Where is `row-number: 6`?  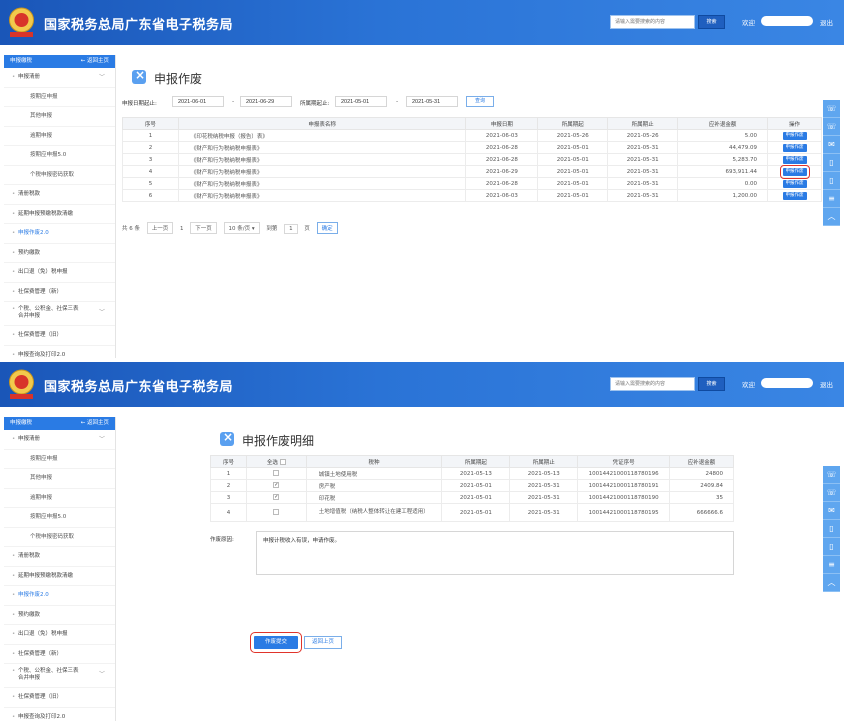 row-number: 6 is located at coordinates (150, 195).